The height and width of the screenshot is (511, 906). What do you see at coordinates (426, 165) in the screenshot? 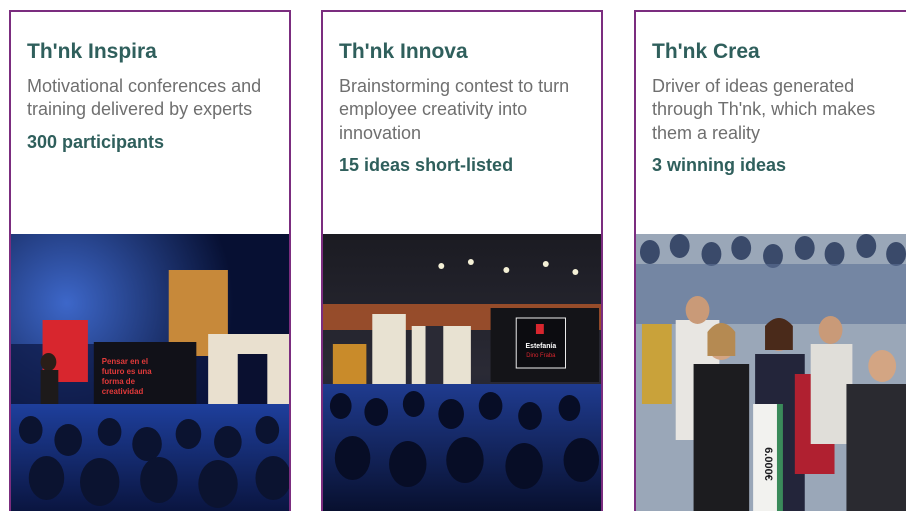
I see `card-stat: 15 ideas short-listed` at bounding box center [426, 165].